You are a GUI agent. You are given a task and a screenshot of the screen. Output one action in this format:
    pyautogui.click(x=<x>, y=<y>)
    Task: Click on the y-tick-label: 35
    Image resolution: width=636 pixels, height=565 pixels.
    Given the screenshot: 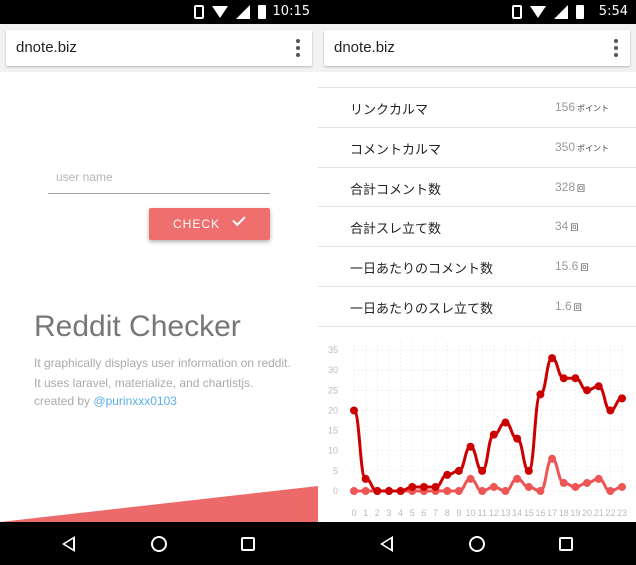 What is the action you would take?
    pyautogui.click(x=333, y=350)
    